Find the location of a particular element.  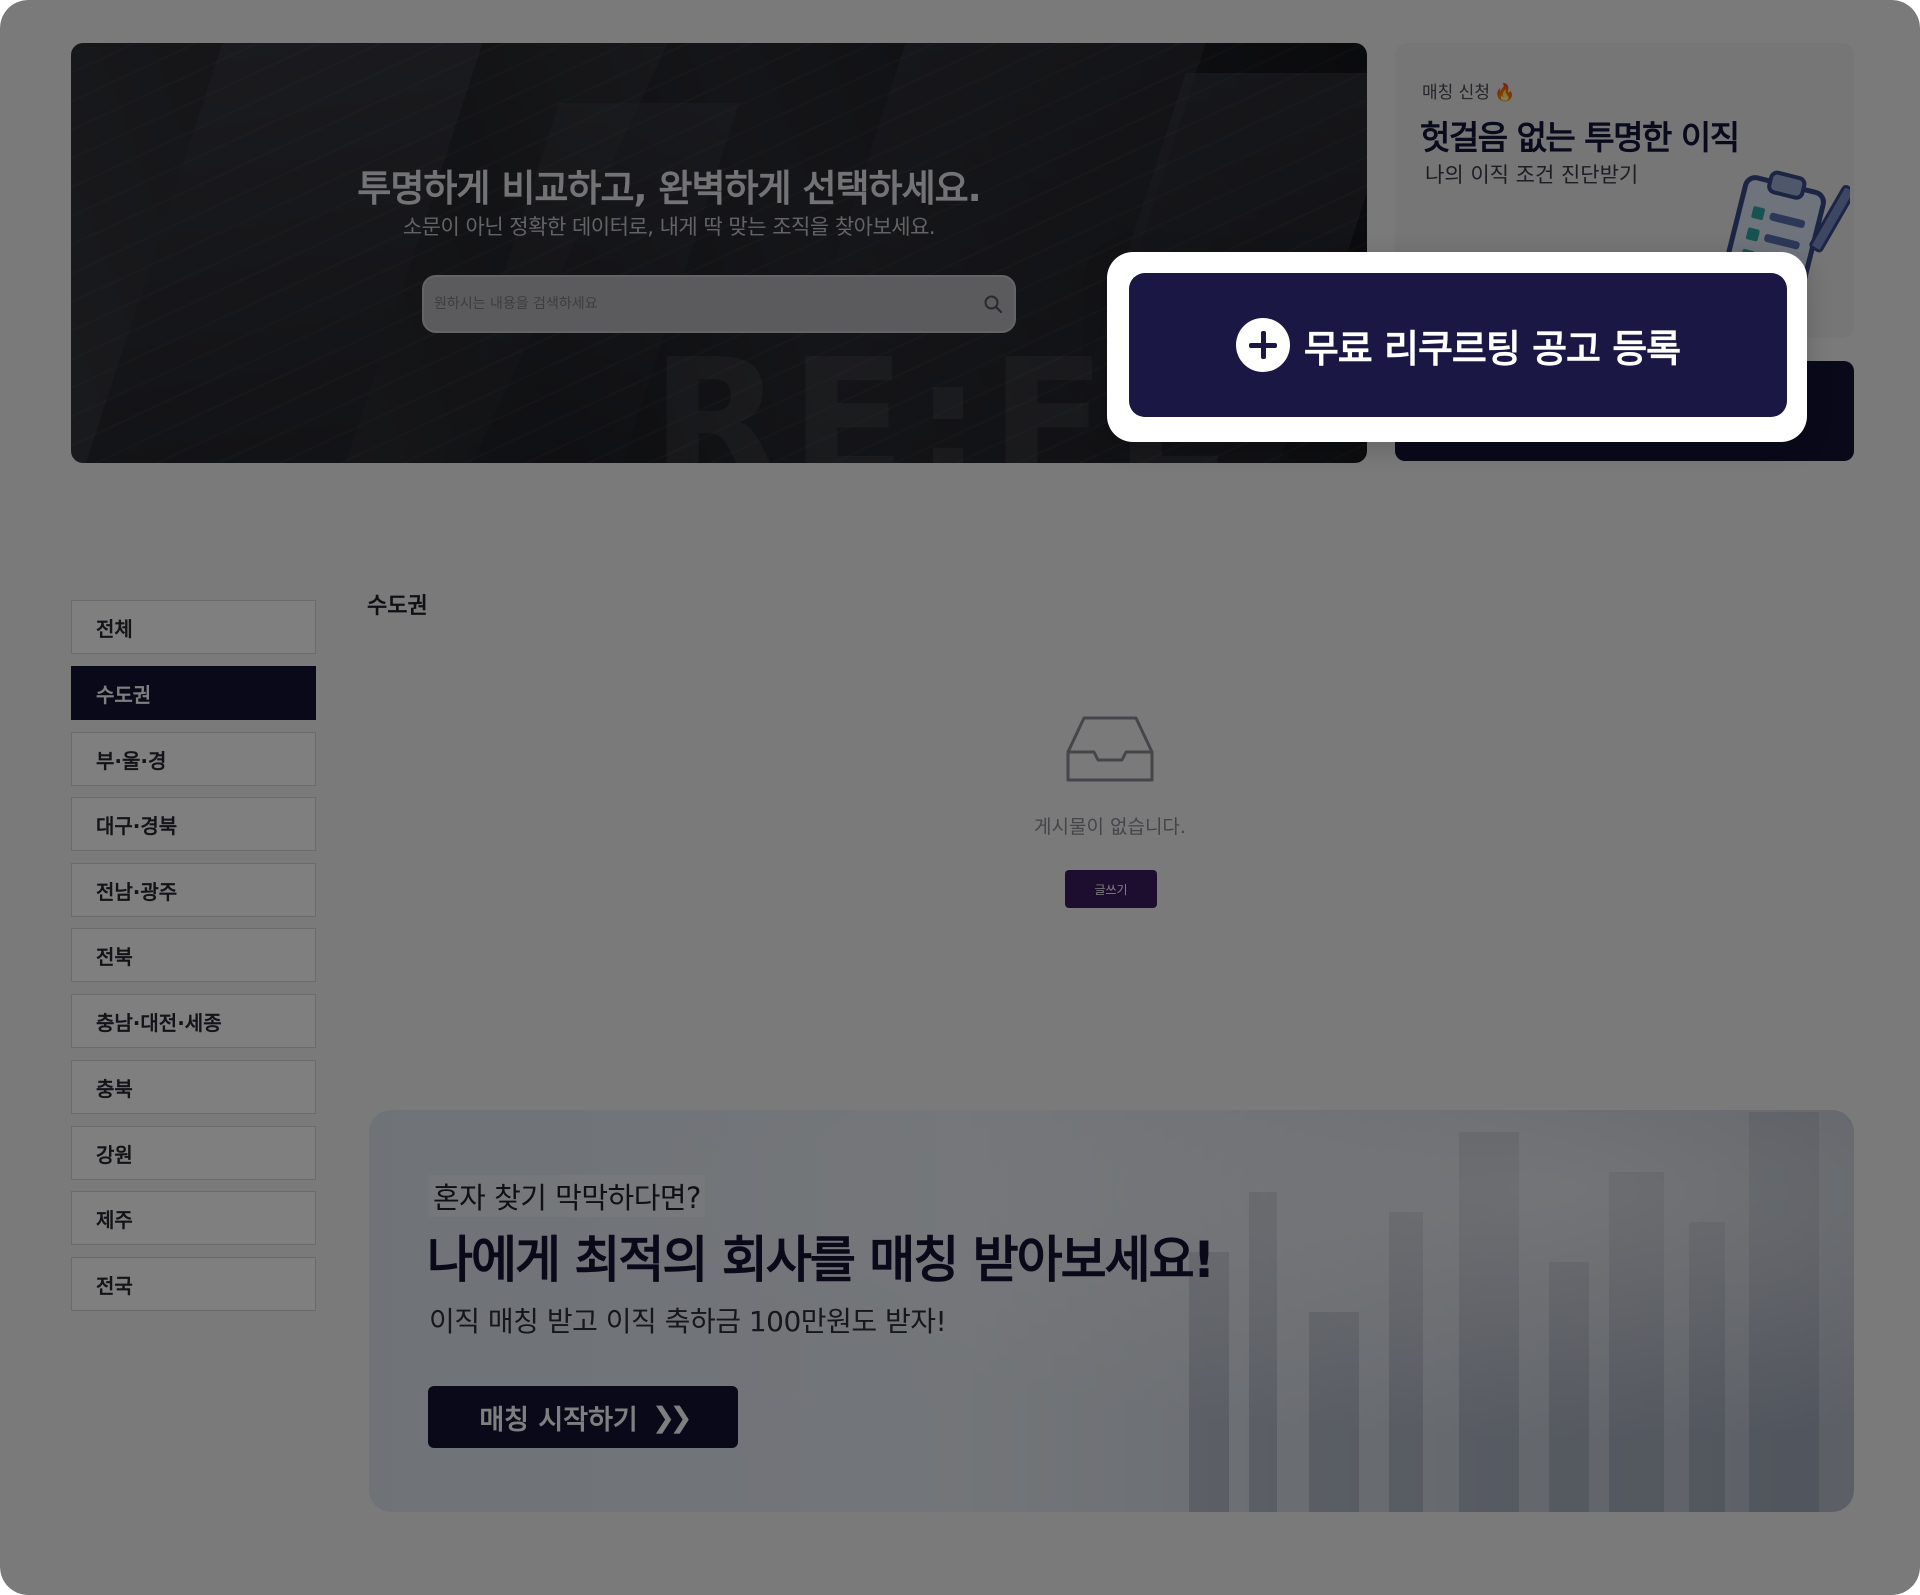

banner-subline: 이직 매칭 받고 이직 축하금 100만원도 받자! is located at coordinates (688, 1321).